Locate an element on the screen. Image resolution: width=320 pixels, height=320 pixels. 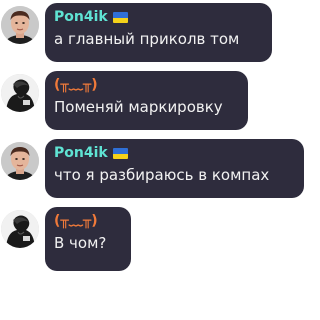
message-text: а главный приколв том is located at coordinates (147, 39).